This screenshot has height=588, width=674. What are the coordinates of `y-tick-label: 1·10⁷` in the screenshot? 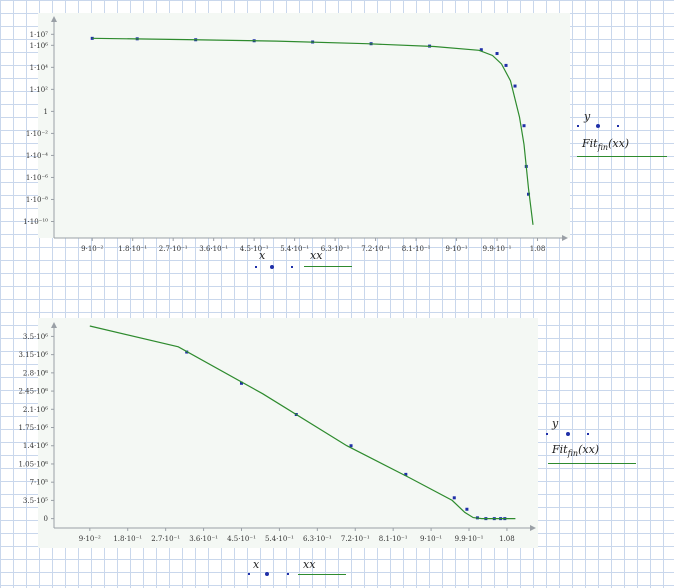 It's located at (39, 35).